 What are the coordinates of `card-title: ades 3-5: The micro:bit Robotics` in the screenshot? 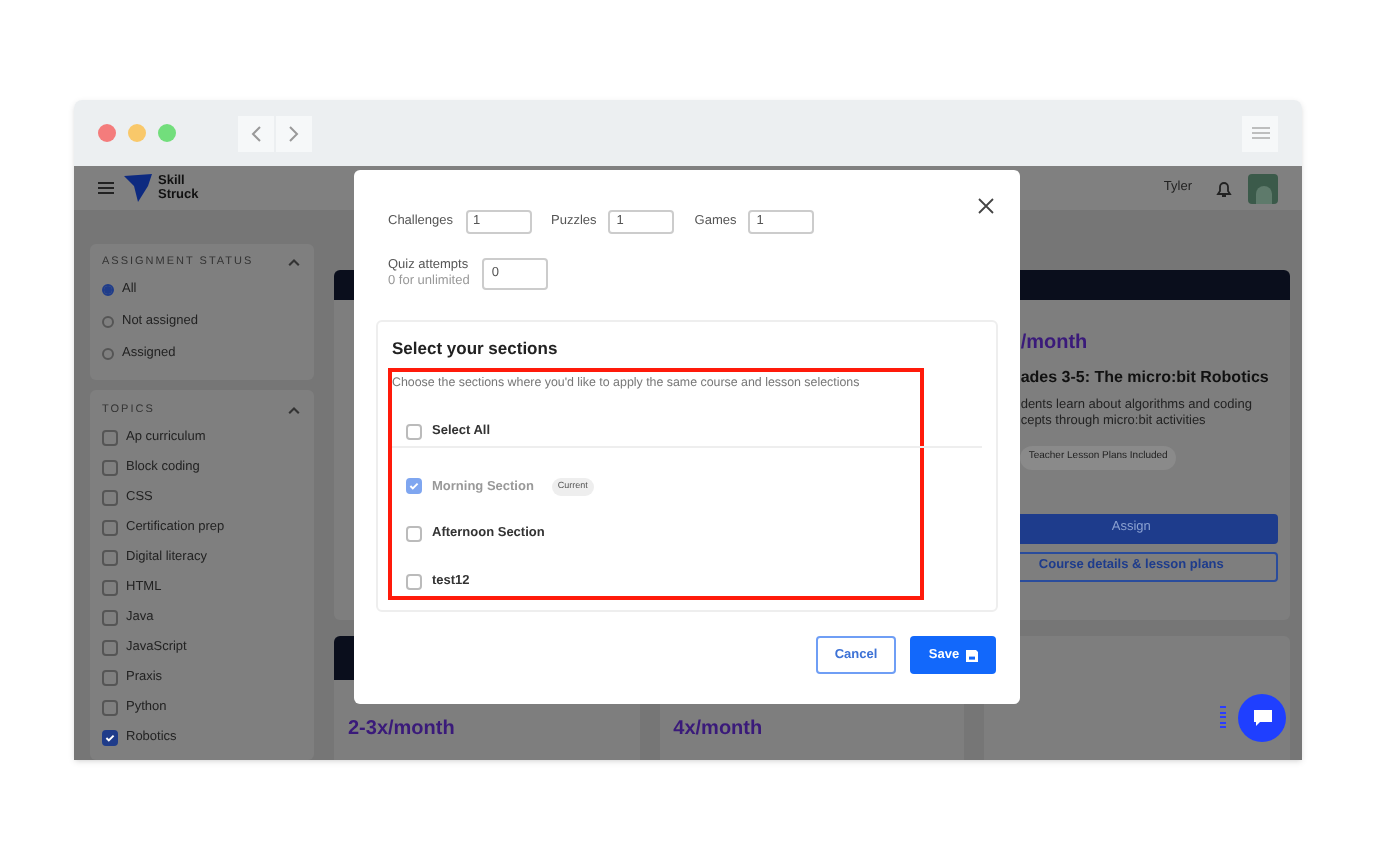 It's located at (1145, 378).